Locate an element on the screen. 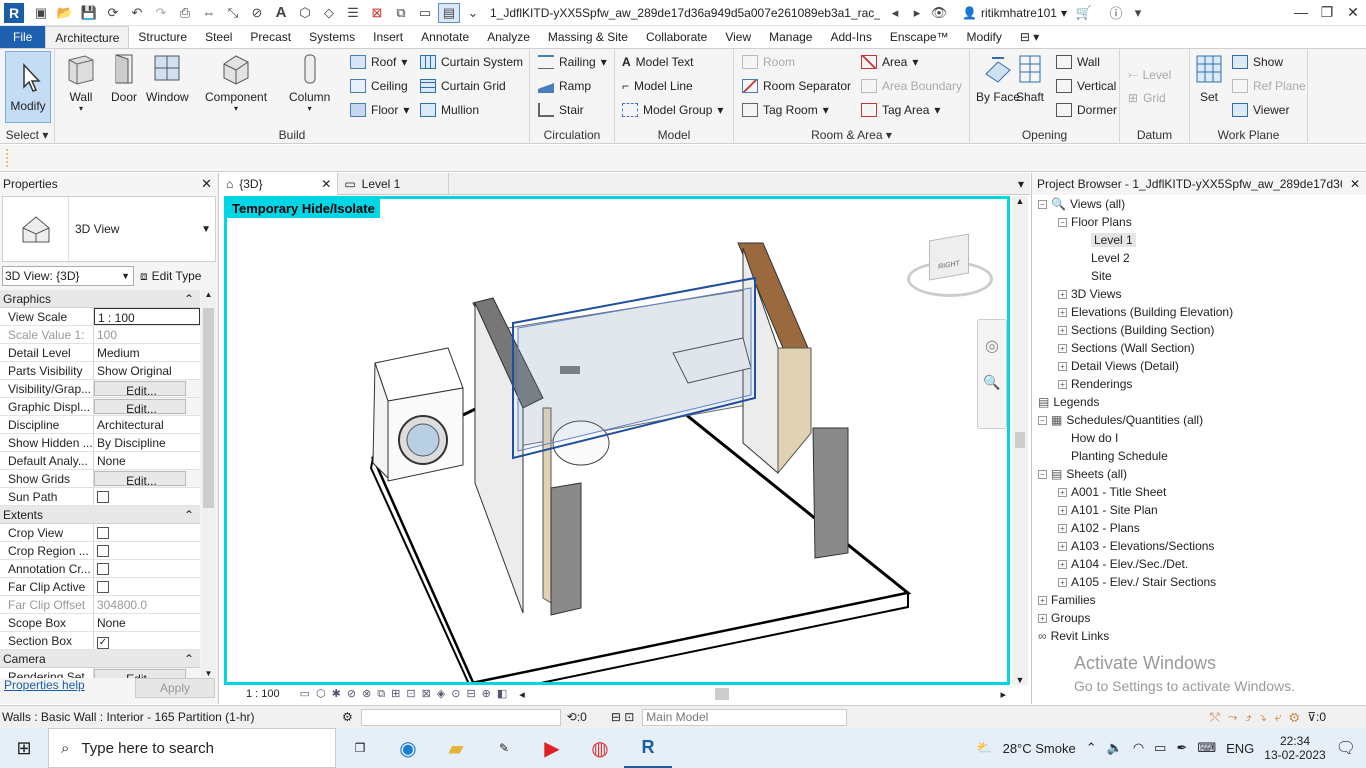 The image size is (1366, 768). edge-icon: ◉ is located at coordinates (408, 748).